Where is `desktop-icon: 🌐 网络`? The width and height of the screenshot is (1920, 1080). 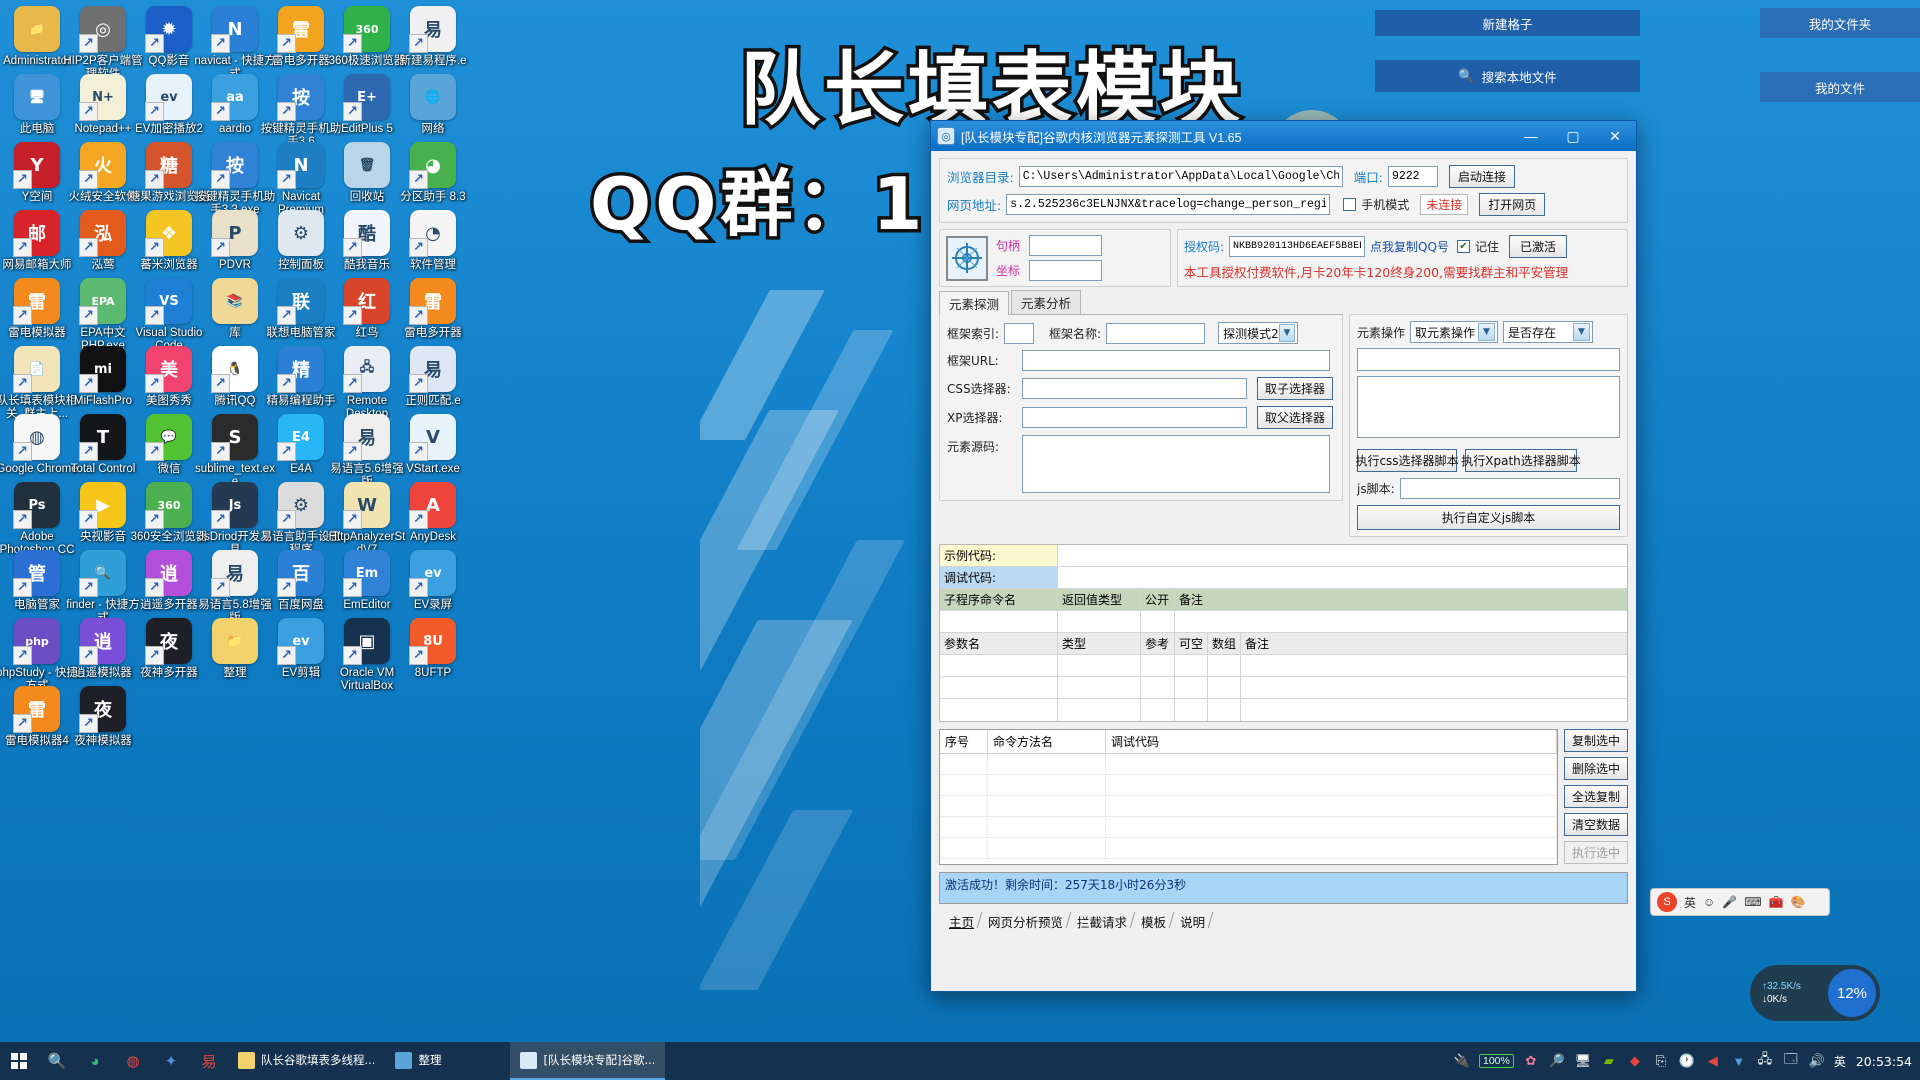 desktop-icon: 🌐 网络 is located at coordinates (433, 105).